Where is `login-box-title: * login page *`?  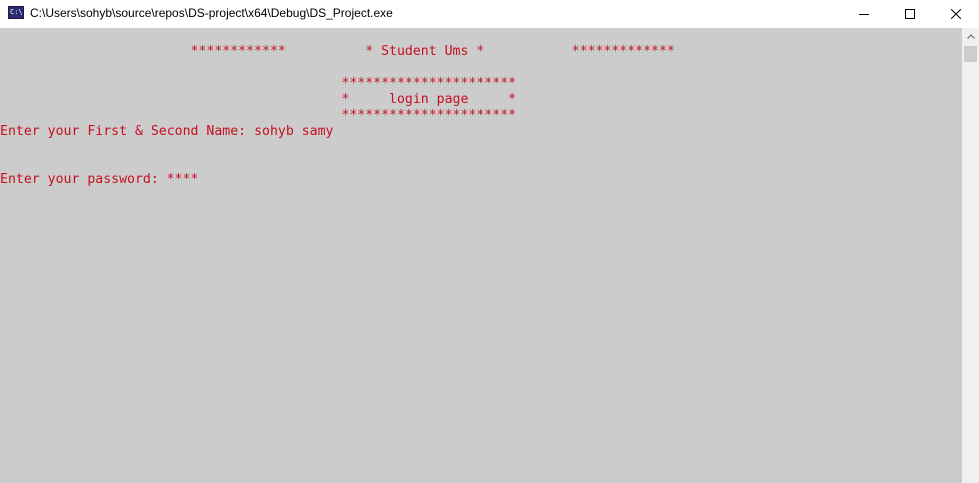 login-box-title: * login page * is located at coordinates (258, 99).